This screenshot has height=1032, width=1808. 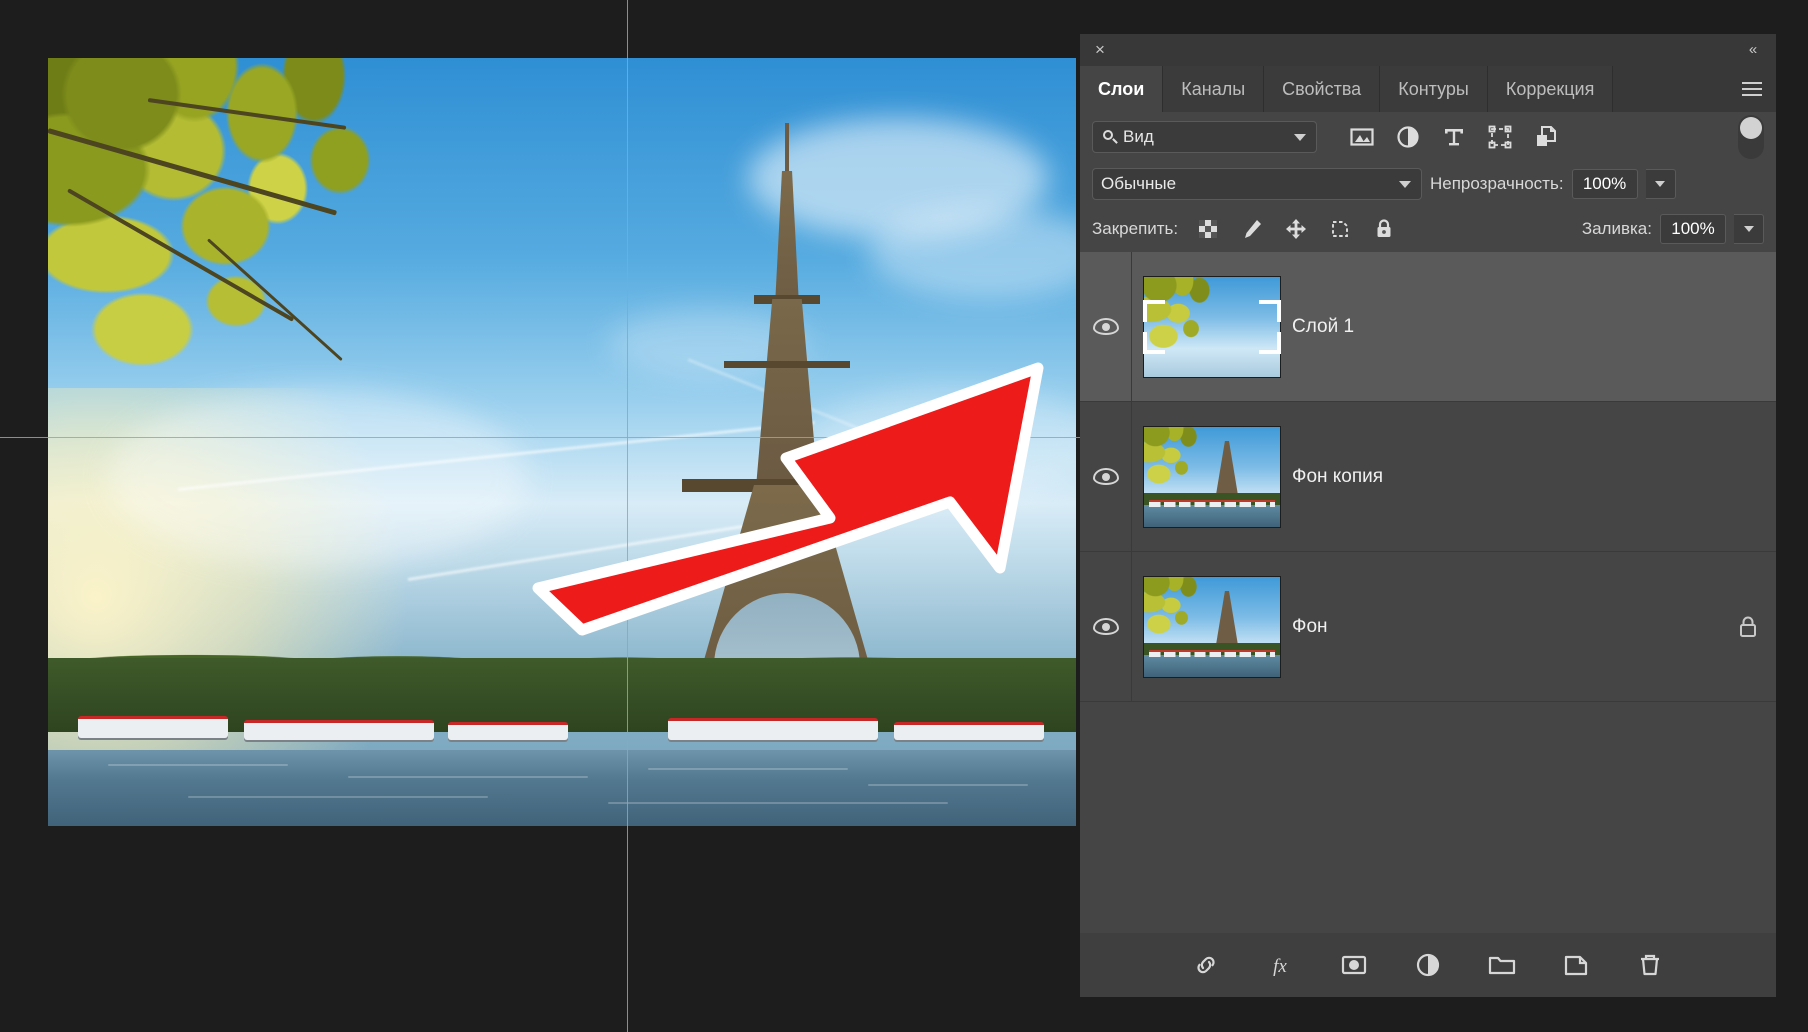 I want to click on lock-transparent-pixels-icon, so click(x=1208, y=229).